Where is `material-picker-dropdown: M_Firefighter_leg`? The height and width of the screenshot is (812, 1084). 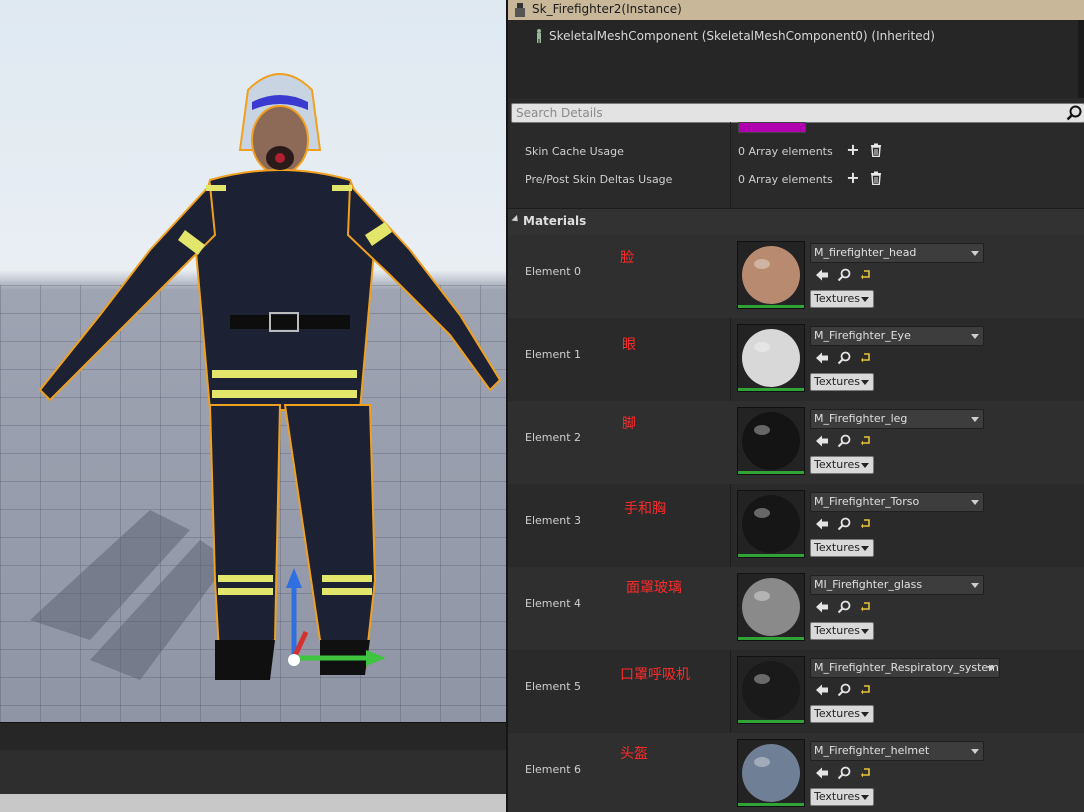
material-picker-dropdown: M_Firefighter_leg is located at coordinates (897, 419).